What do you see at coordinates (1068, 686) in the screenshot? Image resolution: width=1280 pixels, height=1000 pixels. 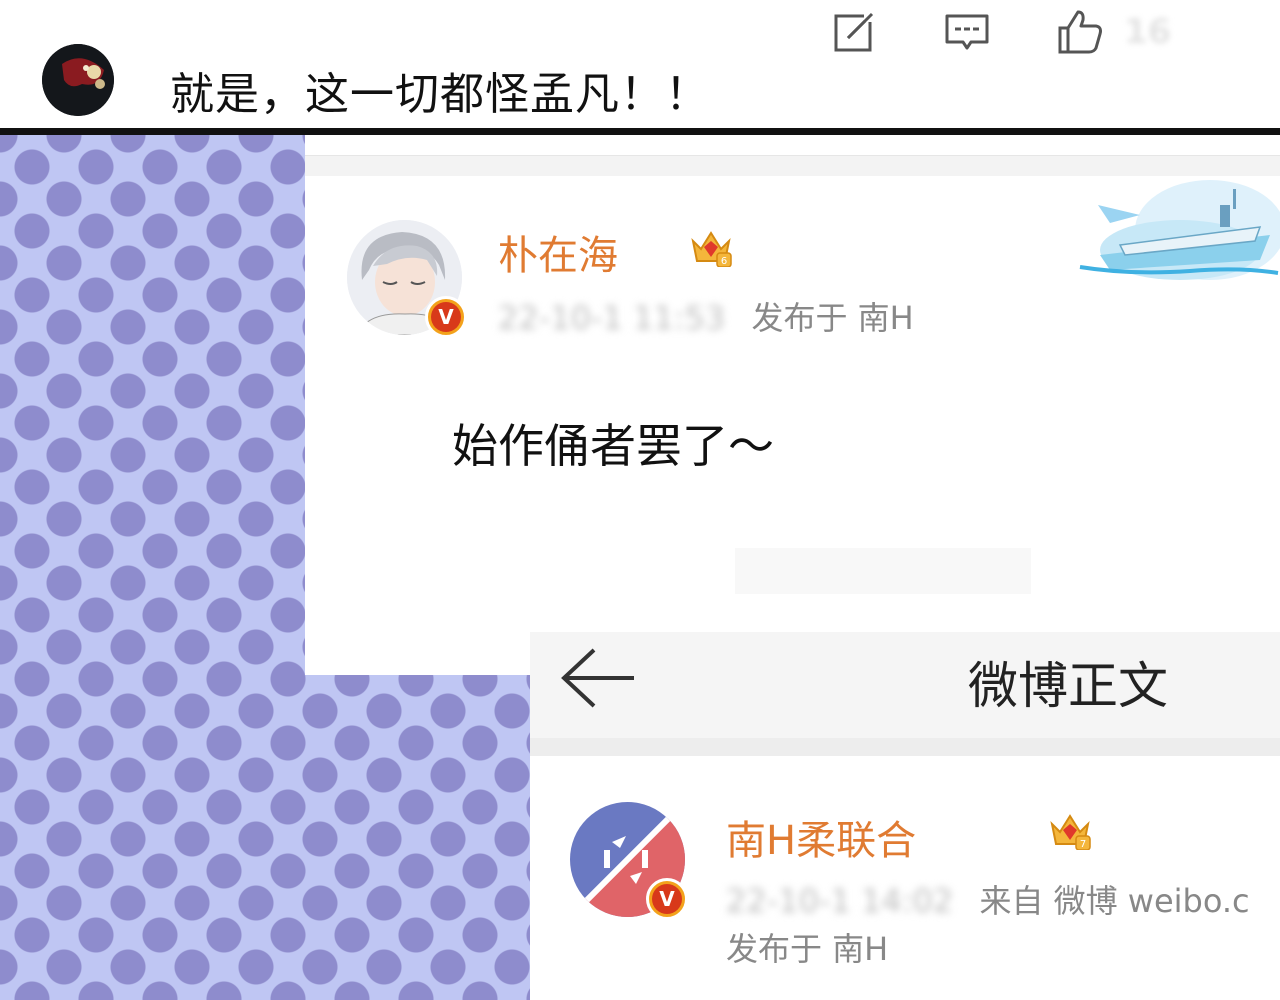 I see `page-title: 微博正文` at bounding box center [1068, 686].